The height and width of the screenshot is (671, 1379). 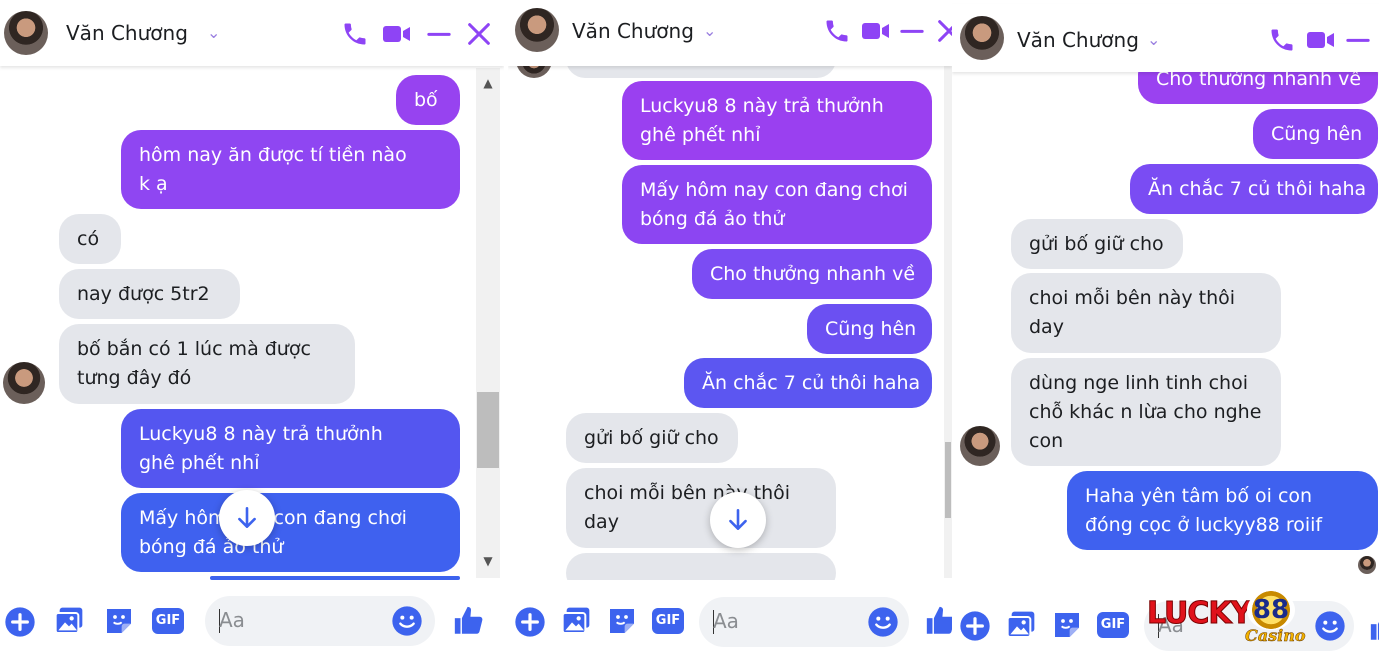 What do you see at coordinates (812, 274) in the screenshot?
I see `message-bubble: Cho thưởng nhanh về` at bounding box center [812, 274].